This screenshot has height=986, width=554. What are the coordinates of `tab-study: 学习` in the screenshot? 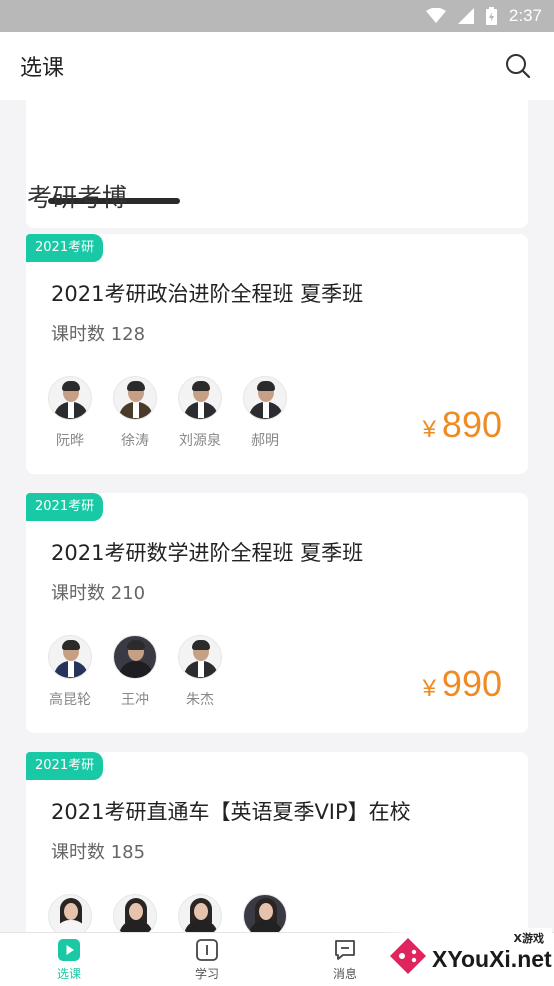 It's located at (207, 959).